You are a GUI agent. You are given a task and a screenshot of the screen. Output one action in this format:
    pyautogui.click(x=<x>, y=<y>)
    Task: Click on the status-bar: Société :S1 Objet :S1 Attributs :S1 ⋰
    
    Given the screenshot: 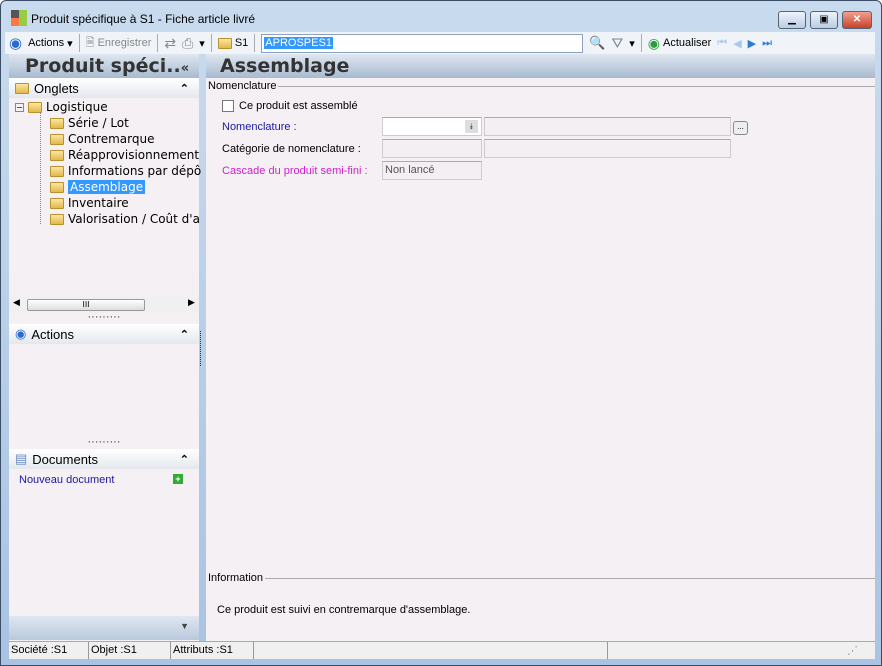 What is the action you would take?
    pyautogui.click(x=442, y=650)
    